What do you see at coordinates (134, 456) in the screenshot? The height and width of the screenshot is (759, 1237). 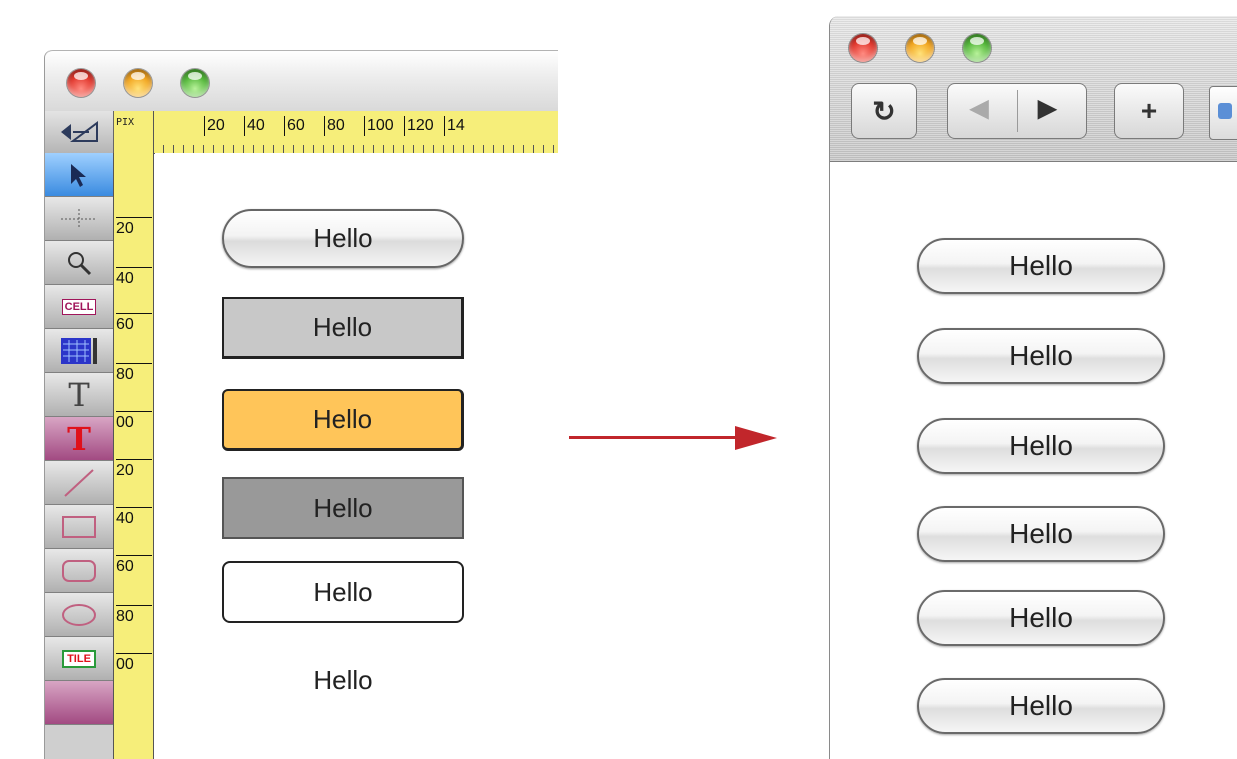 I see `vertical-ruler: 20 40 60 80 00 20 40 60 80 00` at bounding box center [134, 456].